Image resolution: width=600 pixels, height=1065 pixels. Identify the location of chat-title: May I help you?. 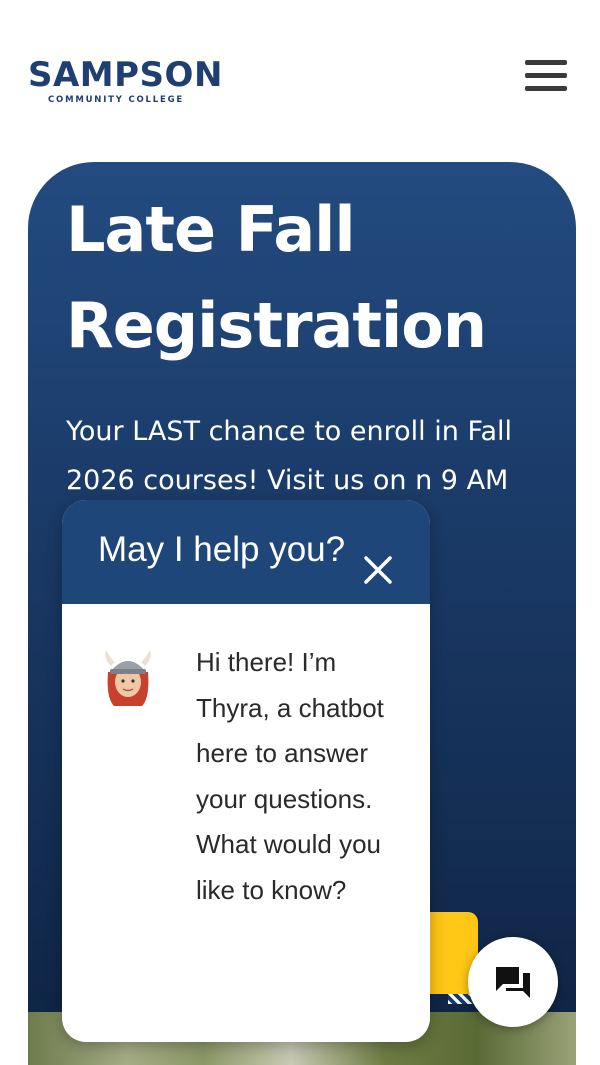
(222, 549).